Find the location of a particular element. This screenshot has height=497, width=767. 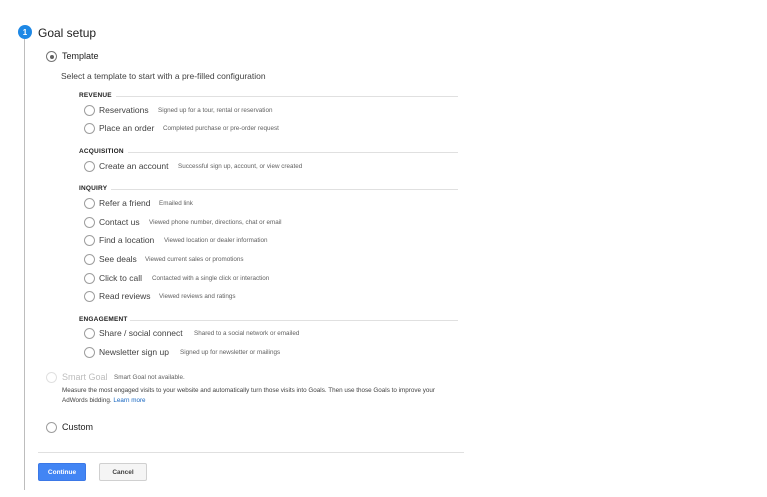

find-a-location-label: Find a location is located at coordinates (126, 240).